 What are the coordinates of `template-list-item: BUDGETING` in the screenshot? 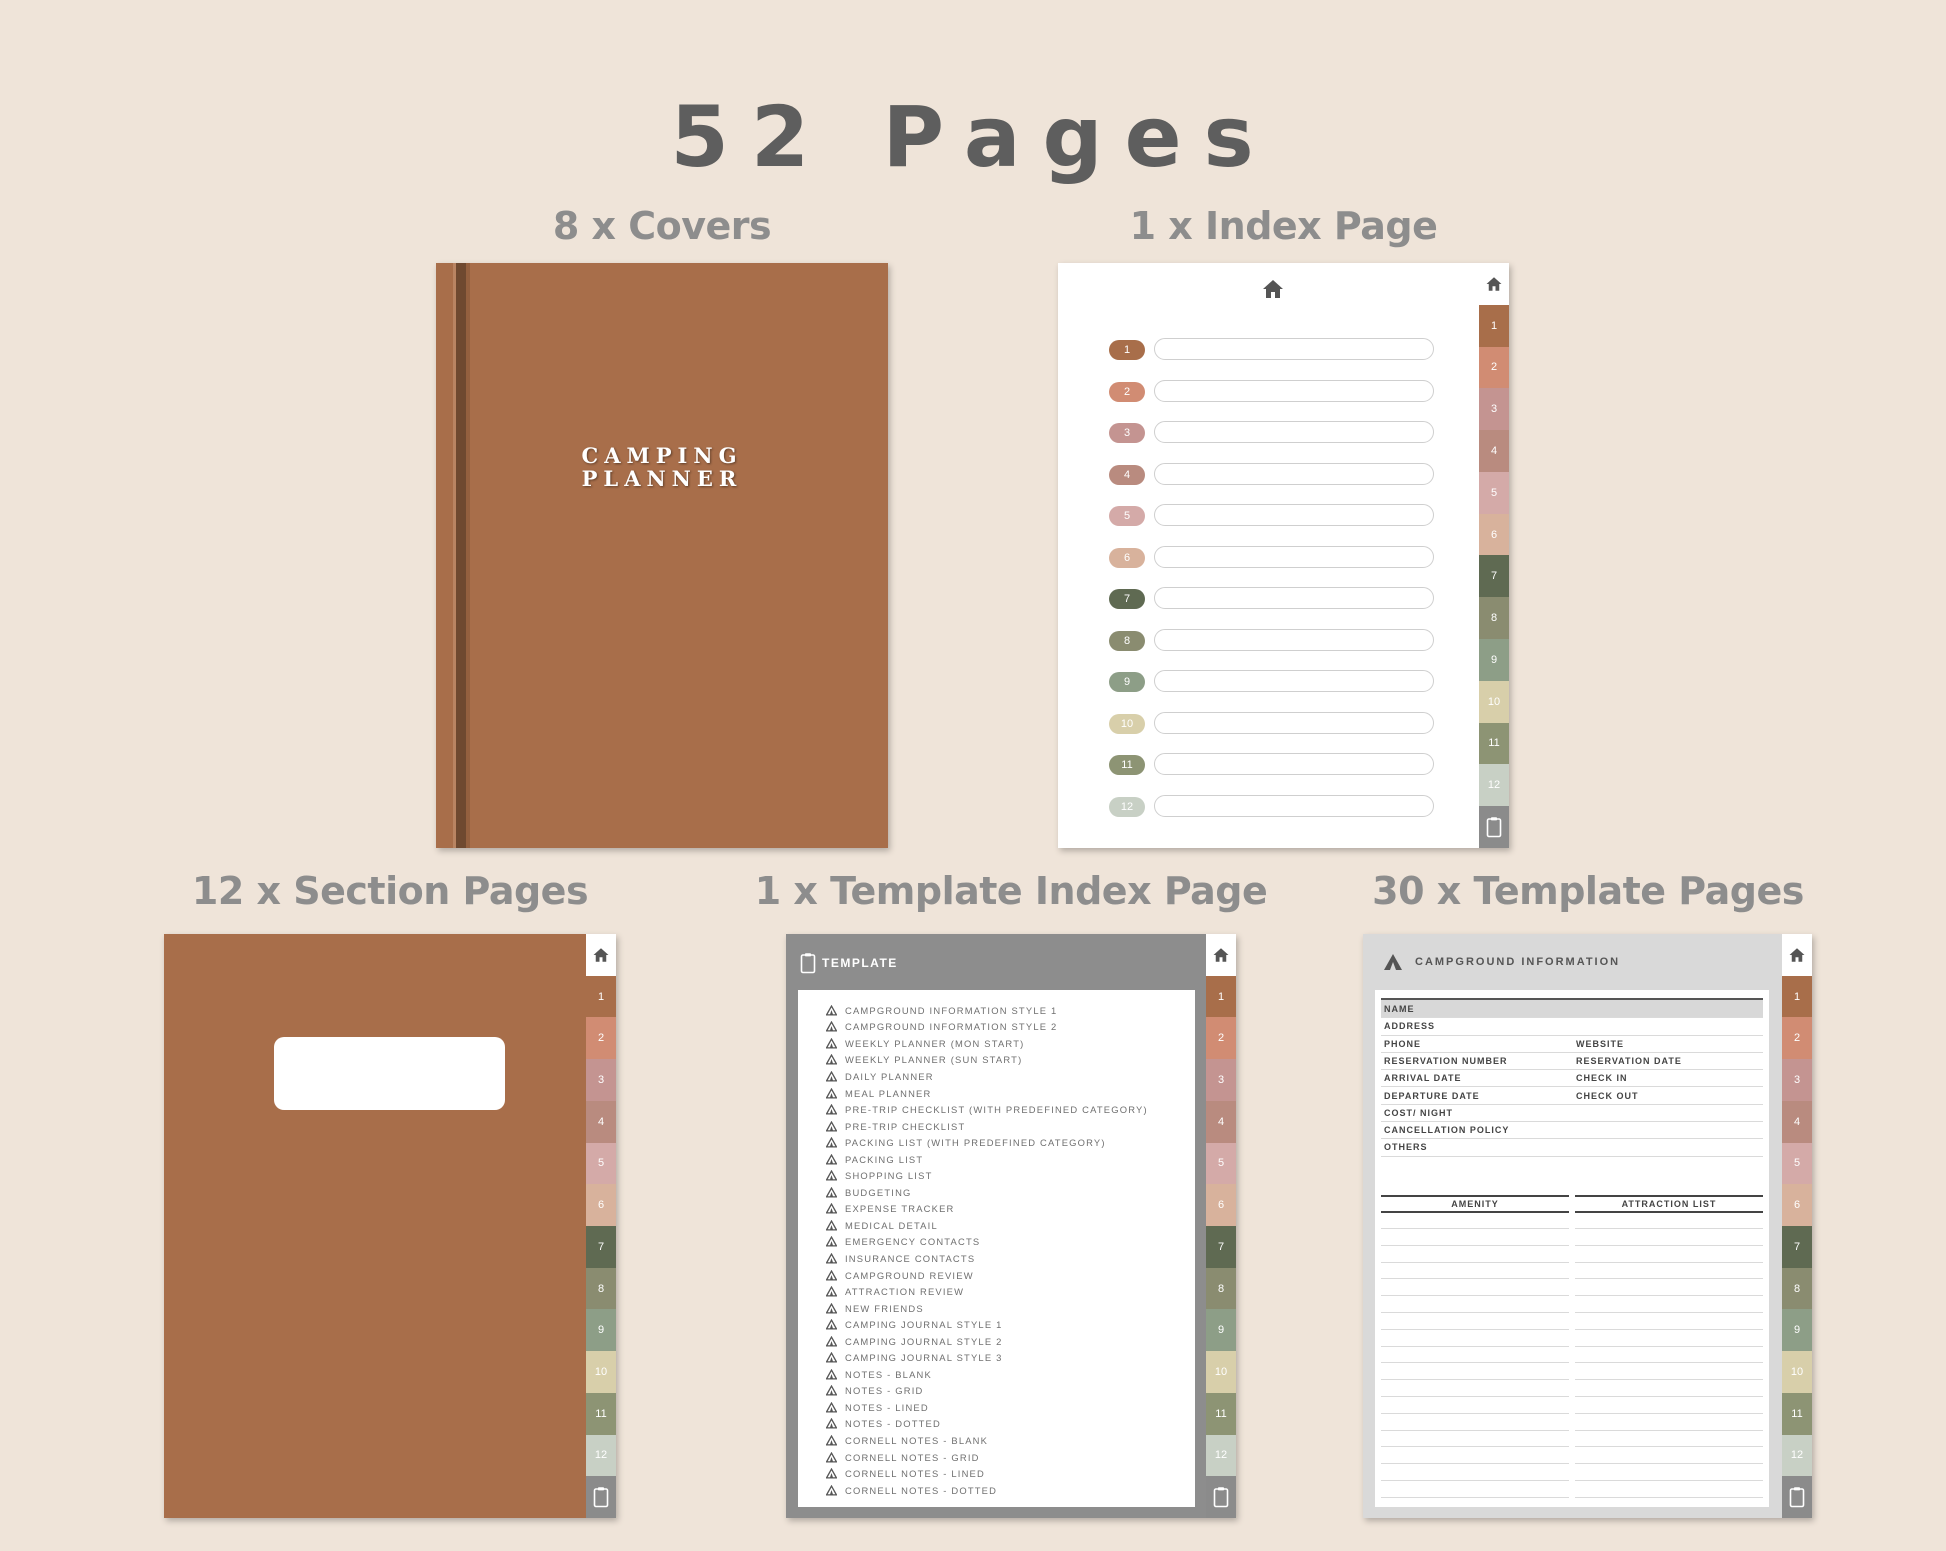 It's located at (987, 1192).